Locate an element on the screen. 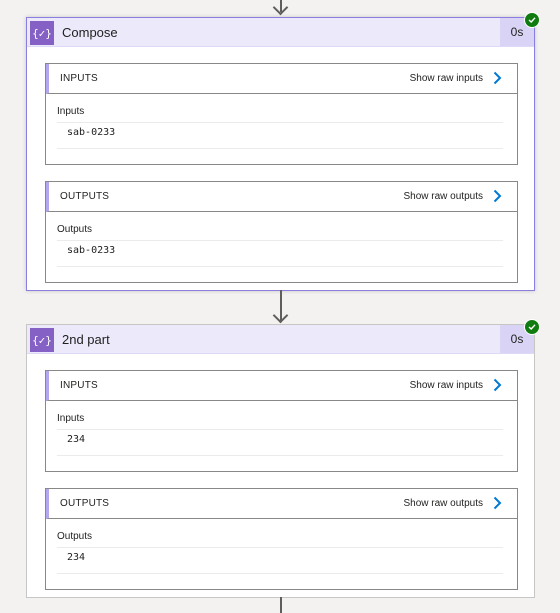  flow-connector-bottom is located at coordinates (281, 605).